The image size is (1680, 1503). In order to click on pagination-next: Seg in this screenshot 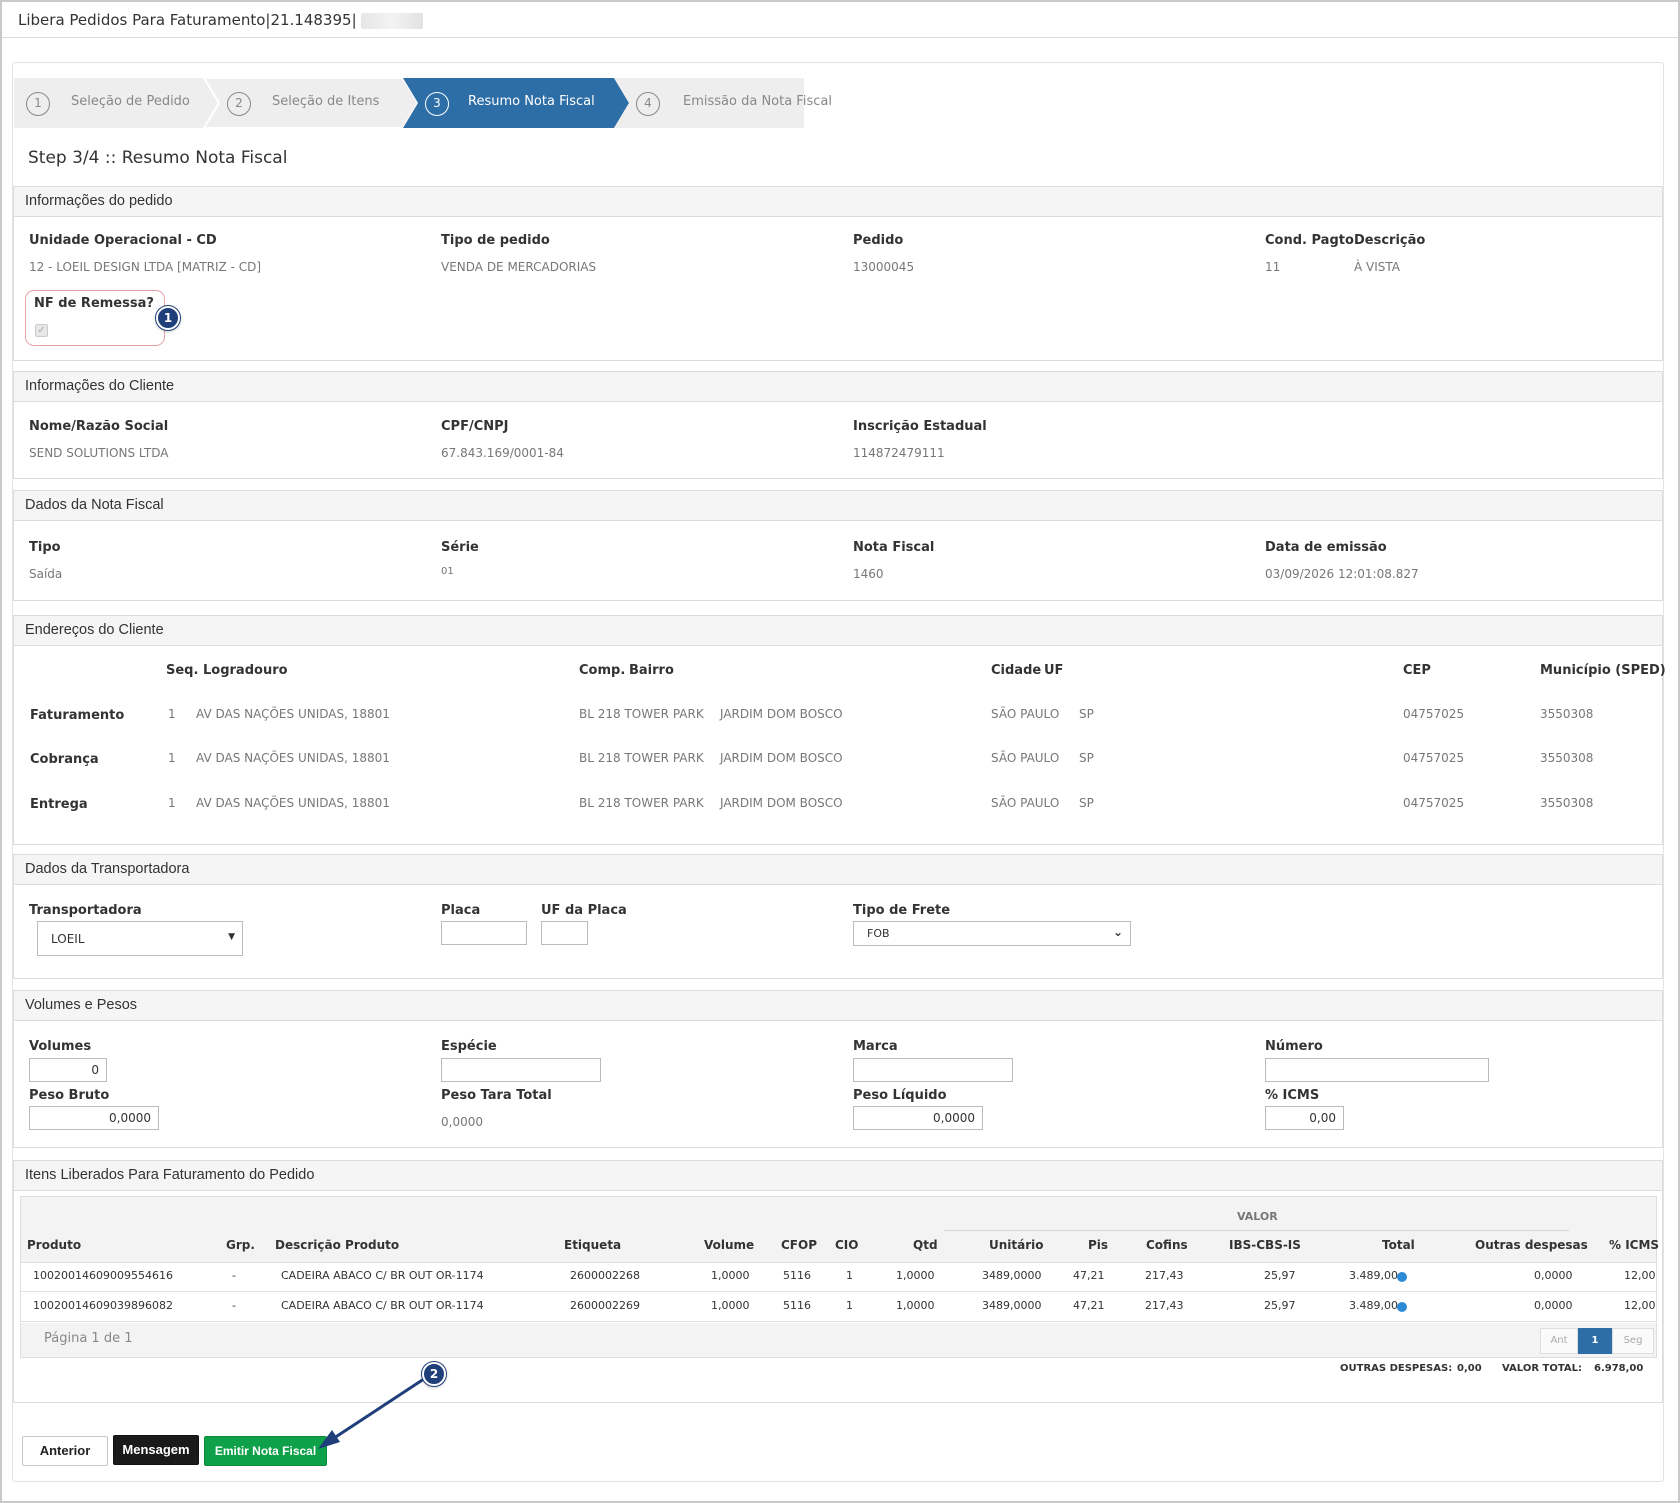, I will do `click(1633, 1341)`.